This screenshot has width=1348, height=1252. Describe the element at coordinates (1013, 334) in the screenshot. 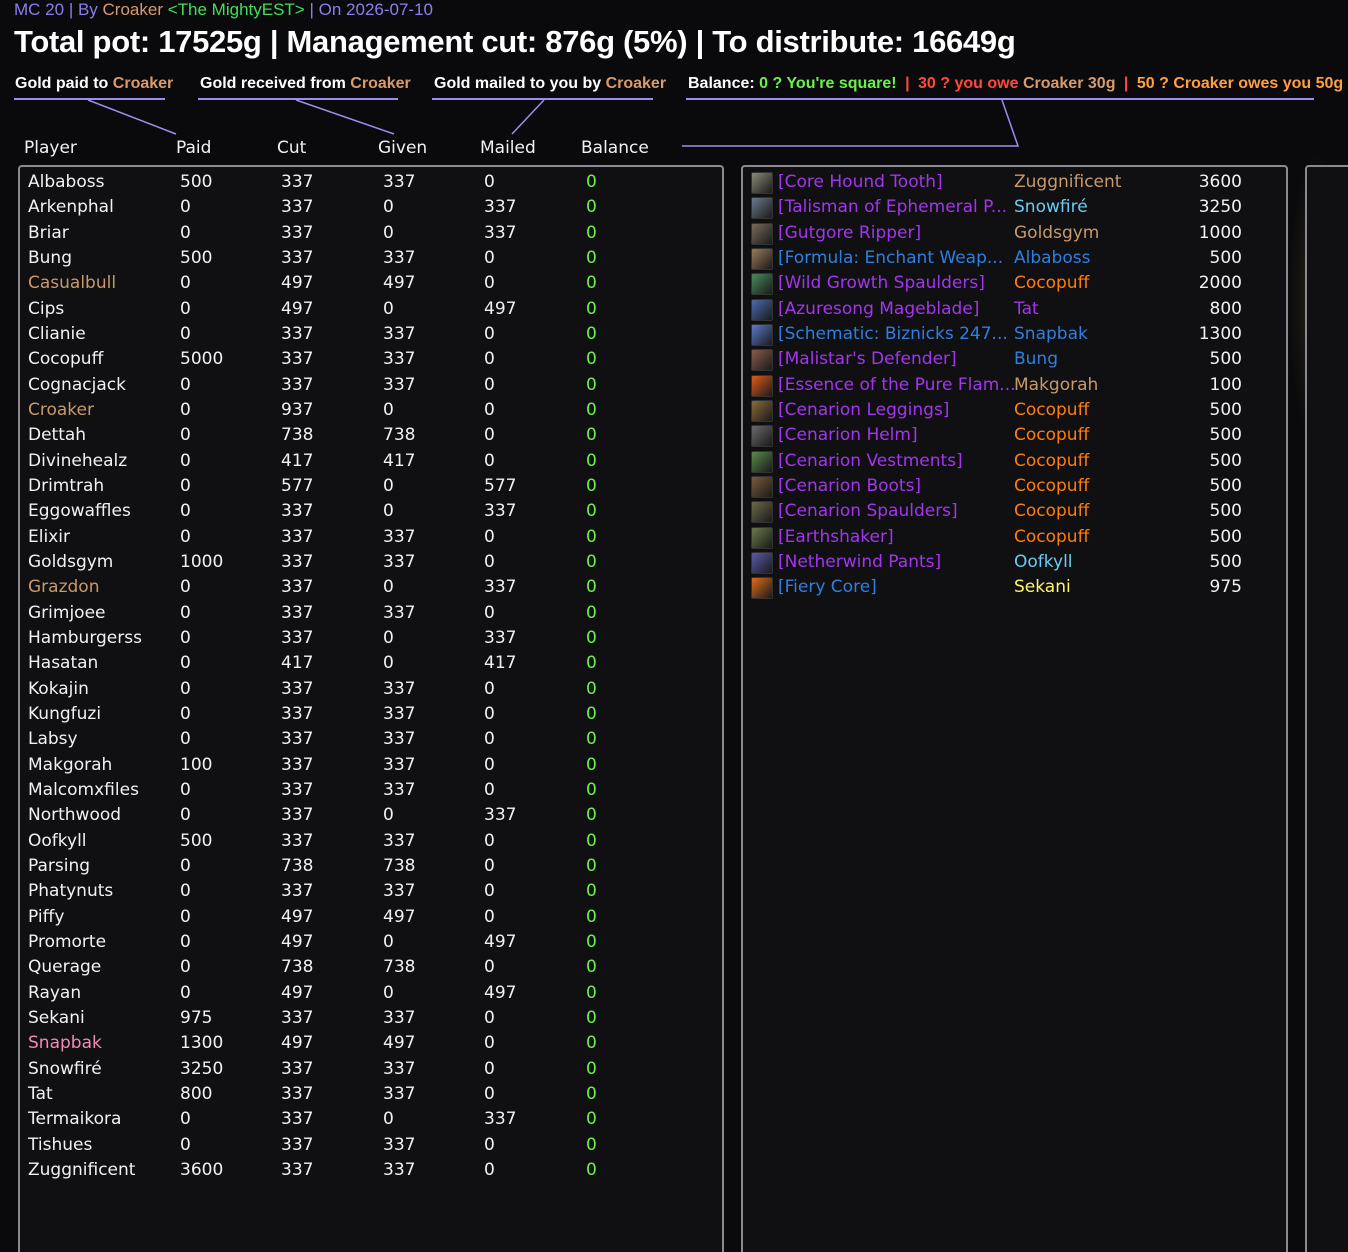

I see `loot-row: [Schematic: Biznicks 247... Snapbak 1300` at that location.